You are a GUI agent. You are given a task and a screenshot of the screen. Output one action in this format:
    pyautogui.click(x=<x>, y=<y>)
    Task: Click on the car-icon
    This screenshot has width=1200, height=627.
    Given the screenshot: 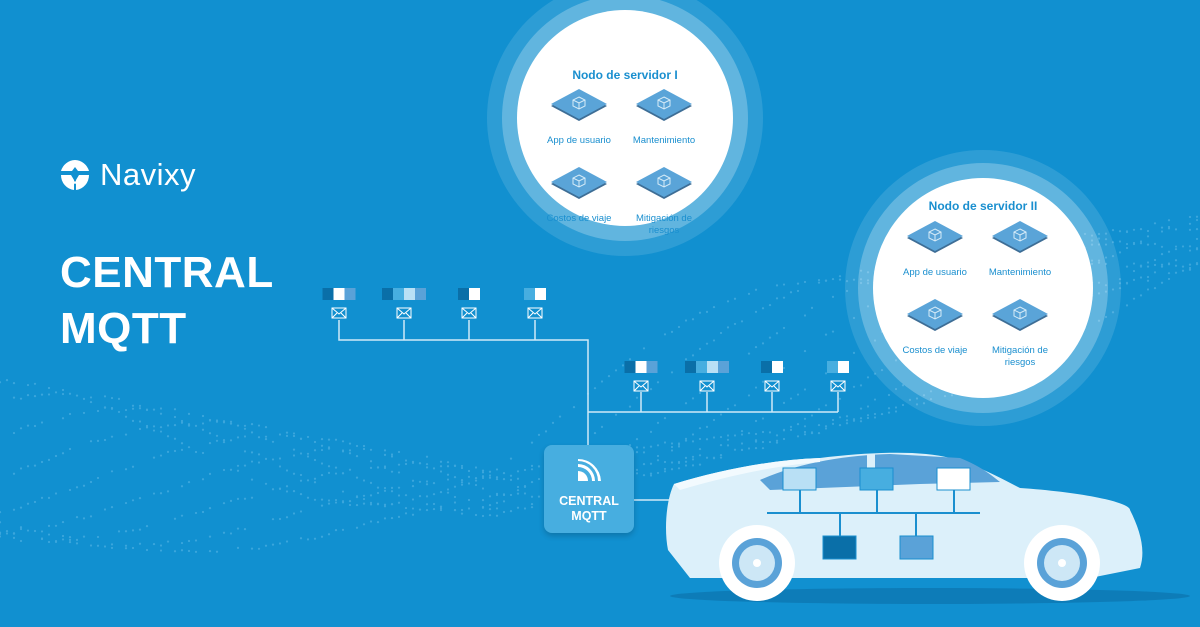 What is the action you would take?
    pyautogui.click(x=928, y=528)
    